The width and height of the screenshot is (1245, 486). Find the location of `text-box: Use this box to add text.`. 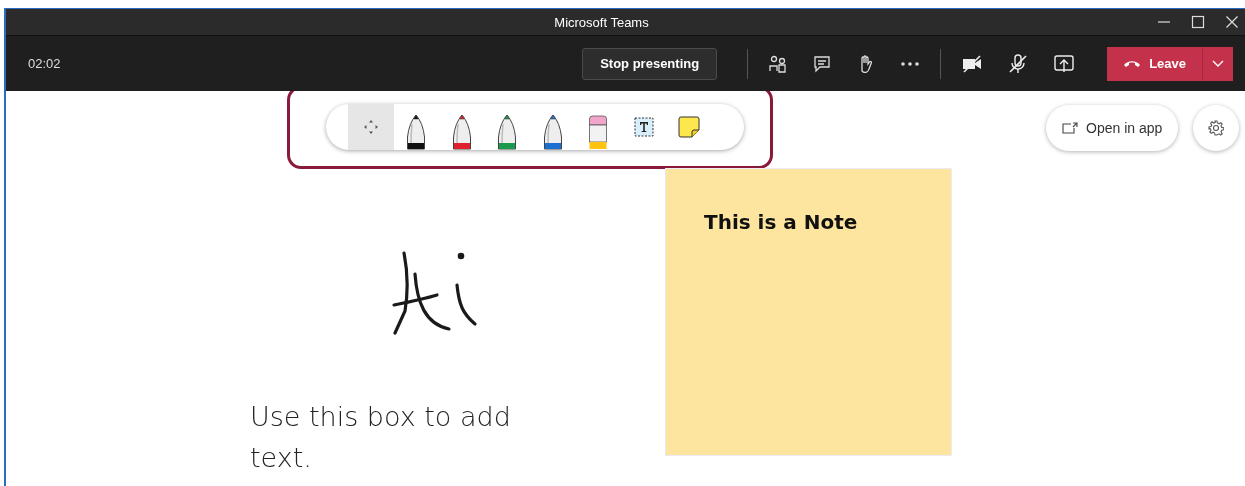

text-box: Use this box to add text. is located at coordinates (395, 437).